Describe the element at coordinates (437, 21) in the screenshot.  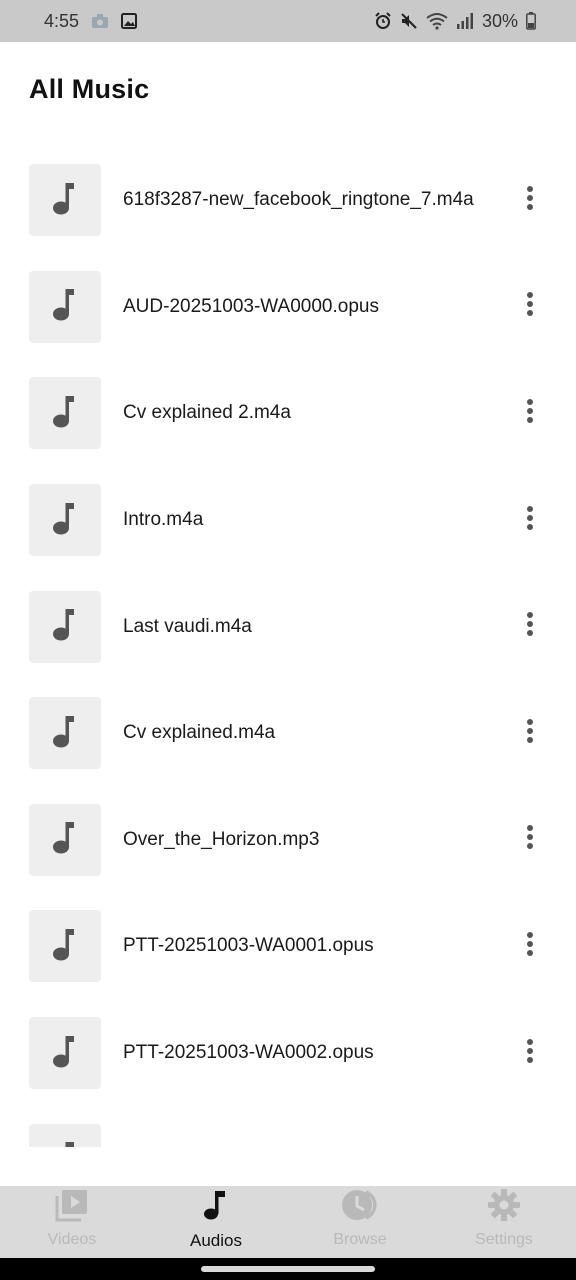
I see `wifi-icon` at that location.